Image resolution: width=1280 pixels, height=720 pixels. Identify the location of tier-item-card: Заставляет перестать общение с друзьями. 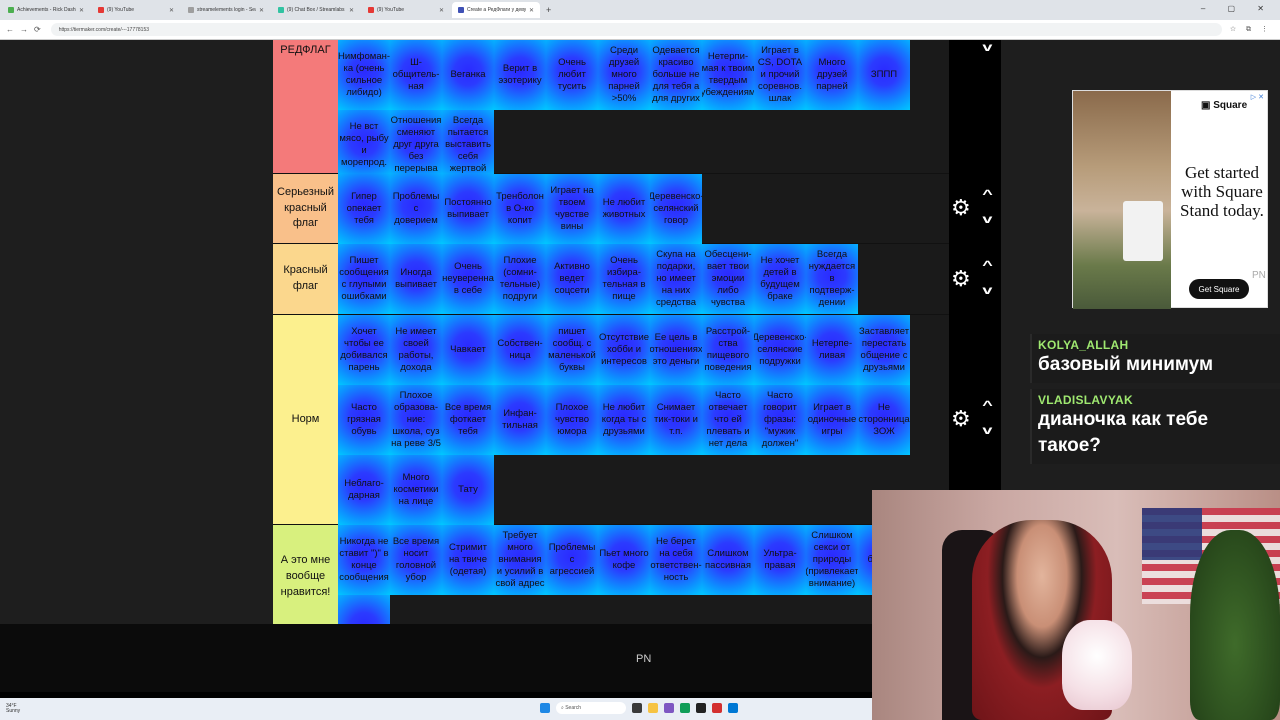
(884, 350).